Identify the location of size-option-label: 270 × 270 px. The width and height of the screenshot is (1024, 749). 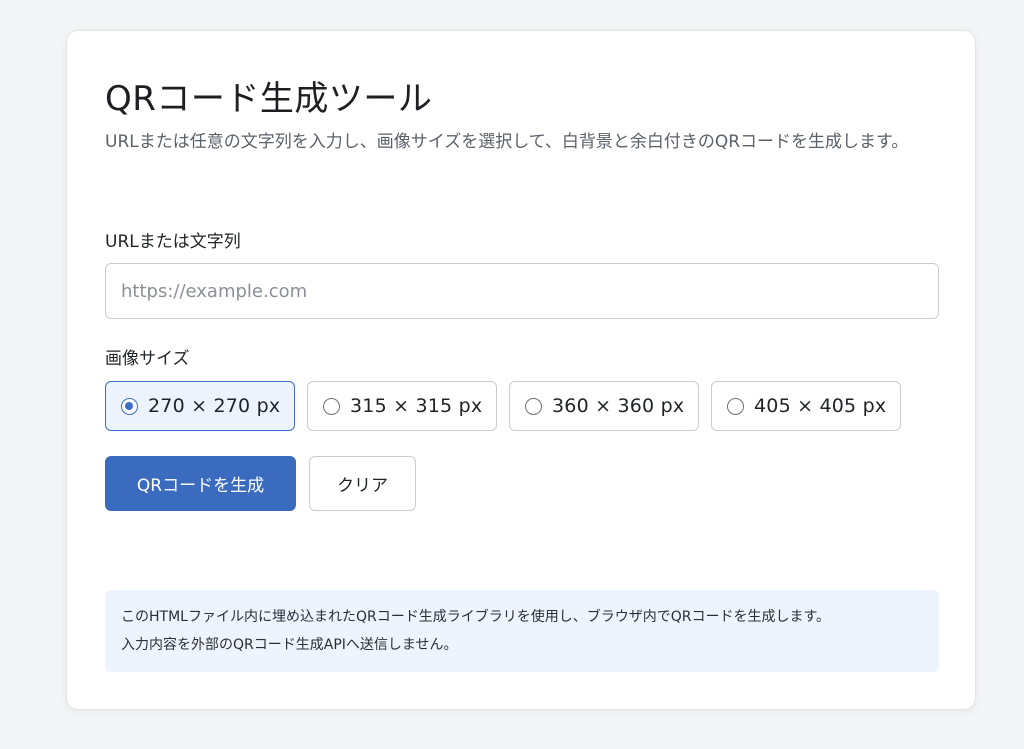
(214, 406).